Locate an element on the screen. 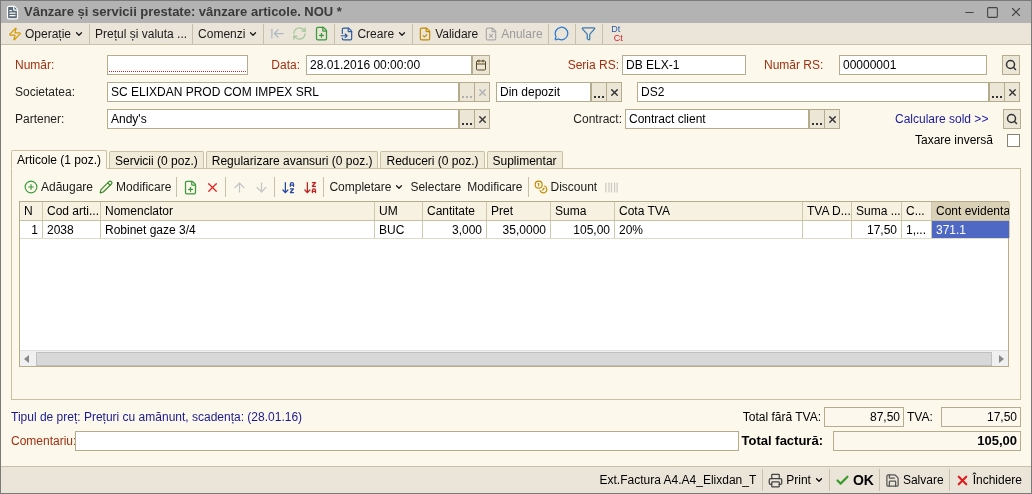  document-plus-icon is located at coordinates (321, 33).